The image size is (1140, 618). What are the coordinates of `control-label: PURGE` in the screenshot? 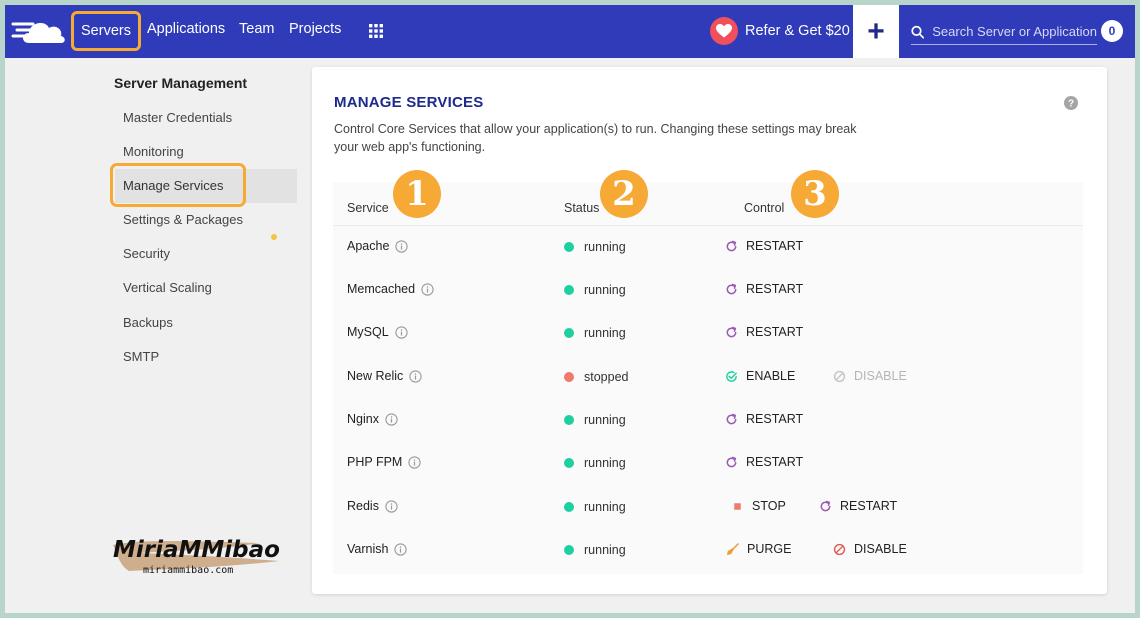 It's located at (769, 549).